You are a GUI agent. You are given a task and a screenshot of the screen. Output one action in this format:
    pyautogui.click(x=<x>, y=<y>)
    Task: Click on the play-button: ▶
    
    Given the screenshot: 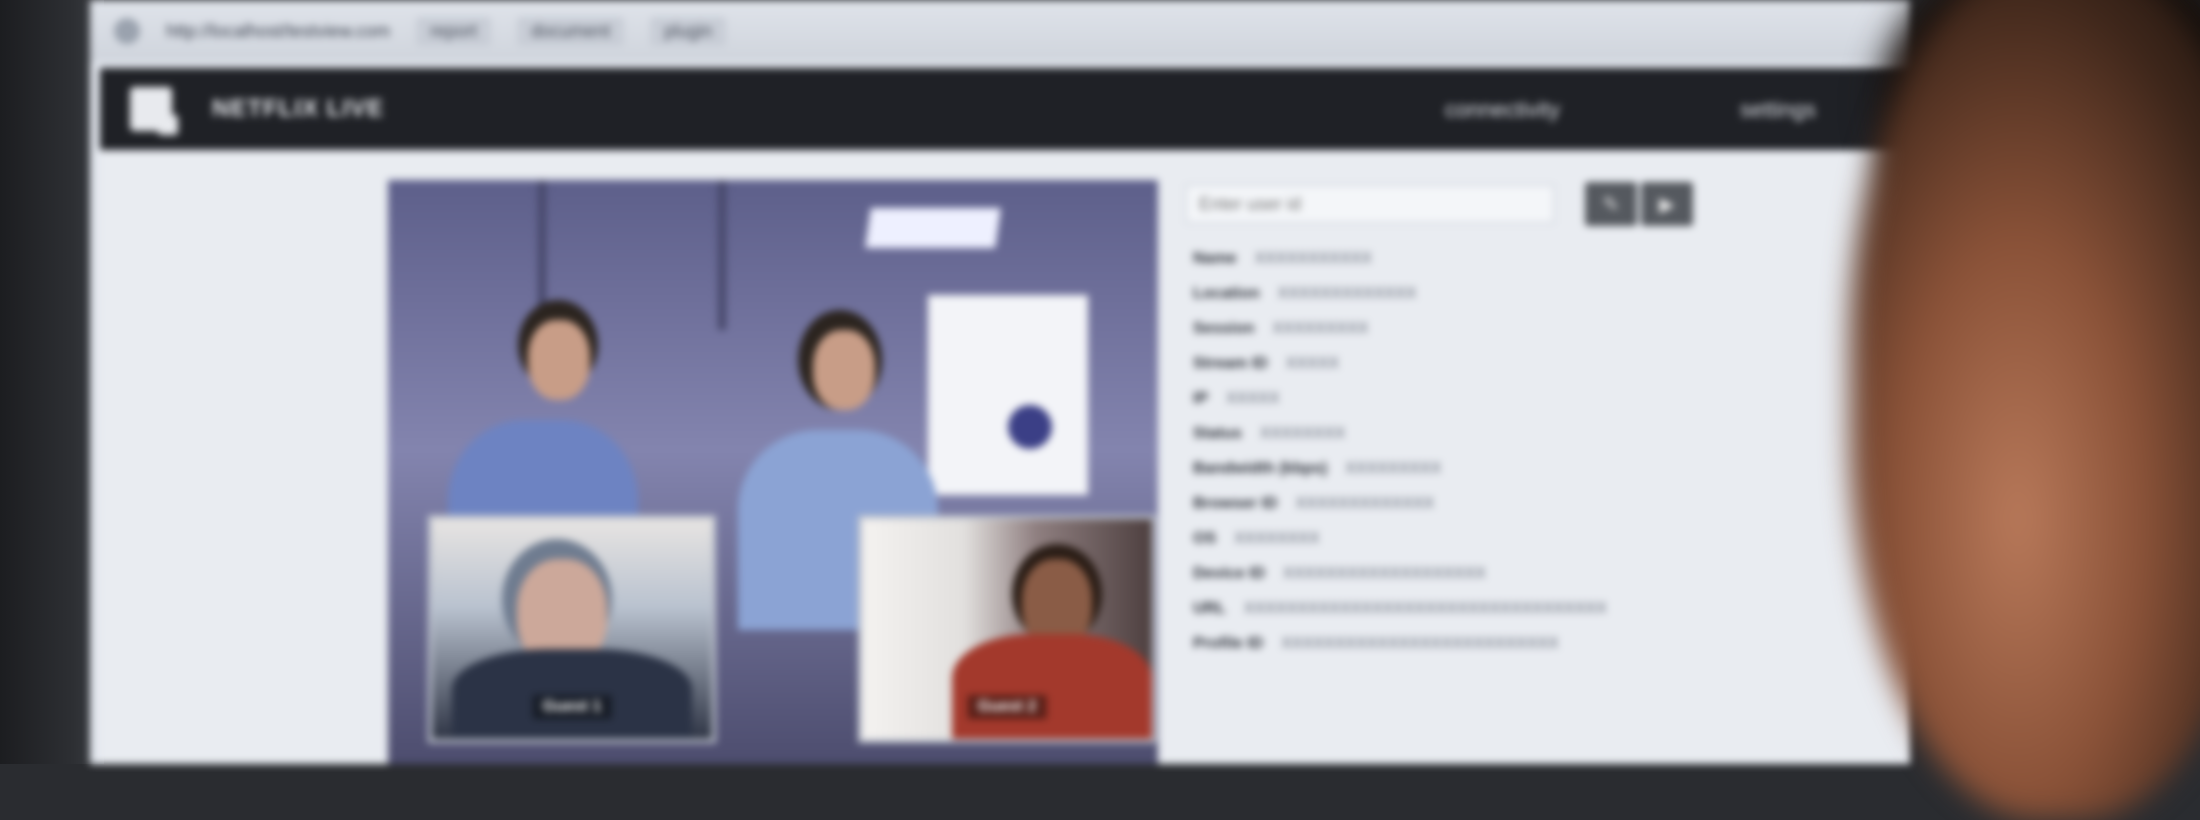 What is the action you would take?
    pyautogui.click(x=1667, y=204)
    